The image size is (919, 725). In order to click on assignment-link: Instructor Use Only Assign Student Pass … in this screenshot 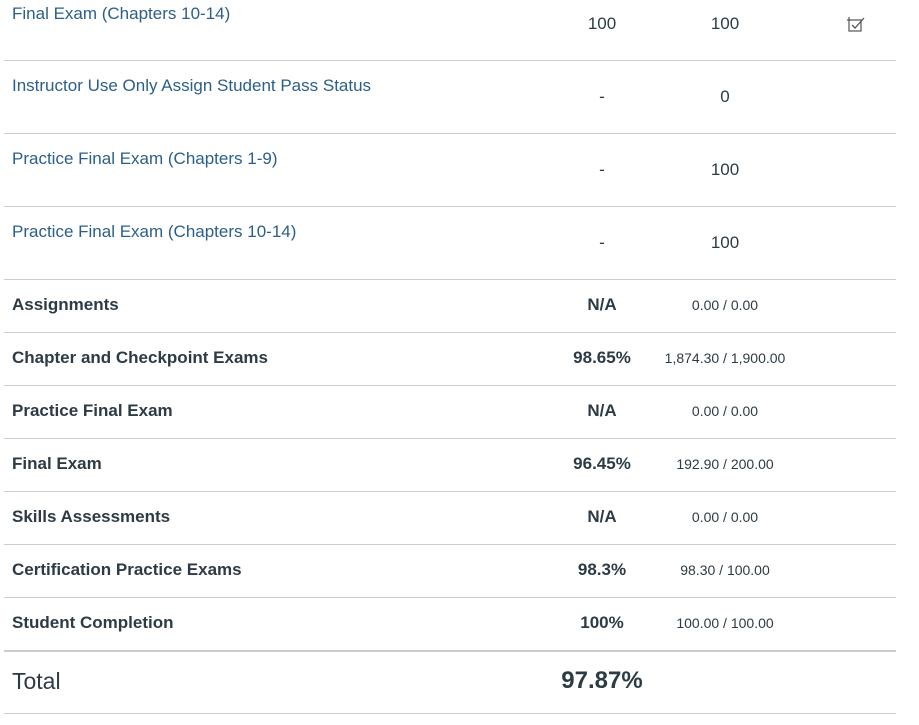, I will do `click(191, 86)`.